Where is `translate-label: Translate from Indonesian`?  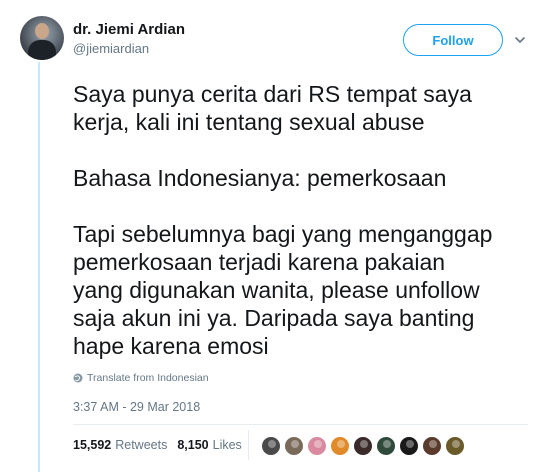 translate-label: Translate from Indonesian is located at coordinates (148, 378).